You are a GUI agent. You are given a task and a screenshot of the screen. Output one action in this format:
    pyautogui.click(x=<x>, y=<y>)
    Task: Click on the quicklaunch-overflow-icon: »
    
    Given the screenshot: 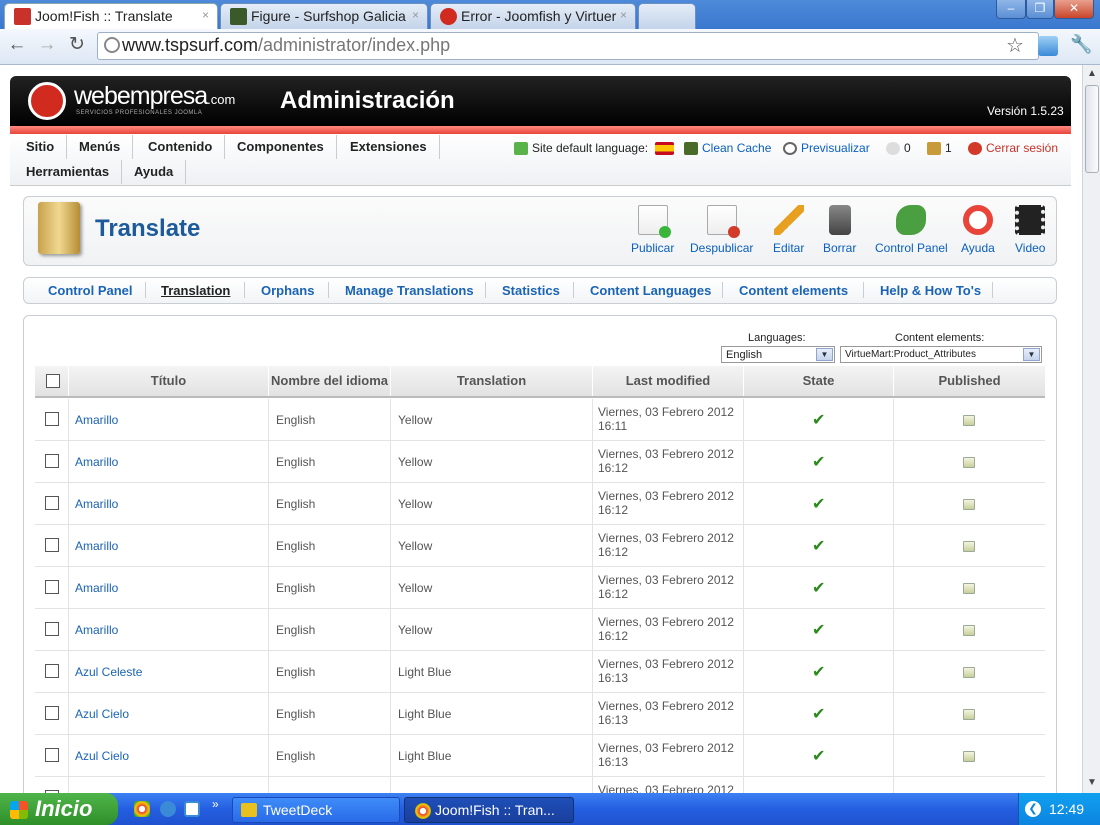 What is the action you would take?
    pyautogui.click(x=215, y=804)
    